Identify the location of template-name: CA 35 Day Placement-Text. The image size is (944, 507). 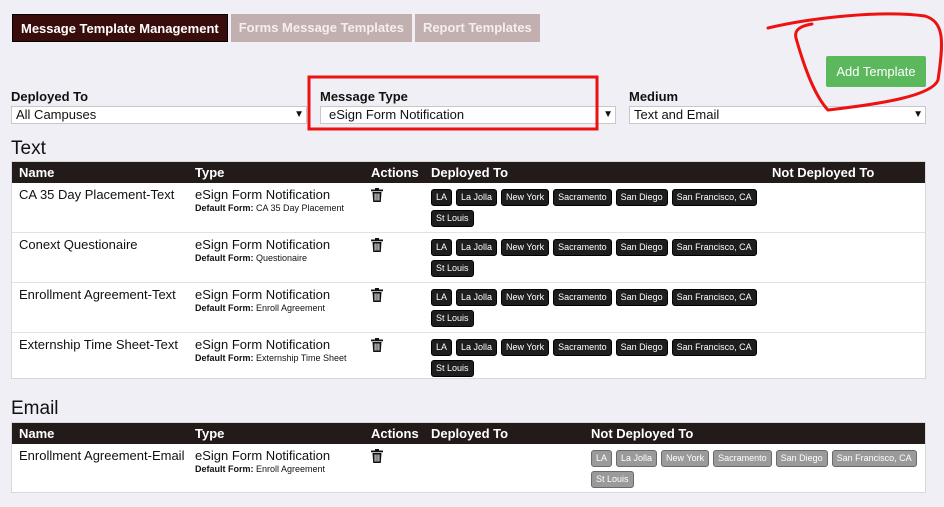
(97, 194).